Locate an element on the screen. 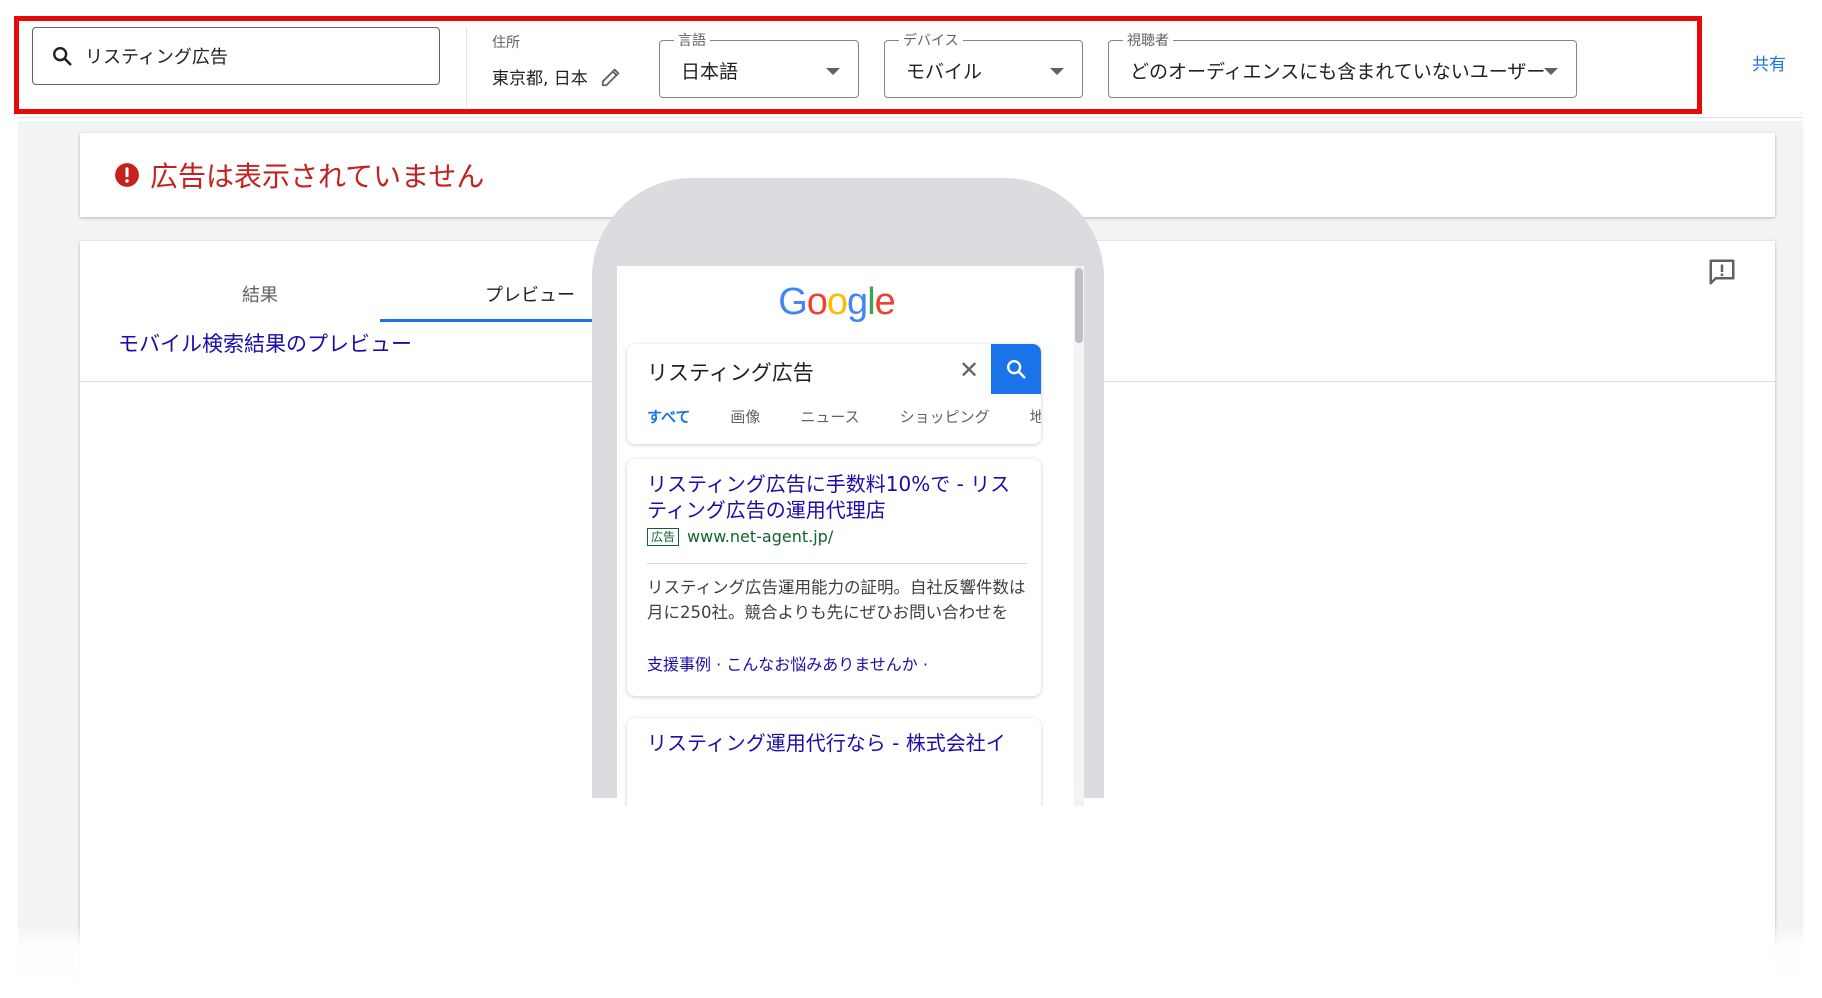  language-value: 日本語 is located at coordinates (710, 72).